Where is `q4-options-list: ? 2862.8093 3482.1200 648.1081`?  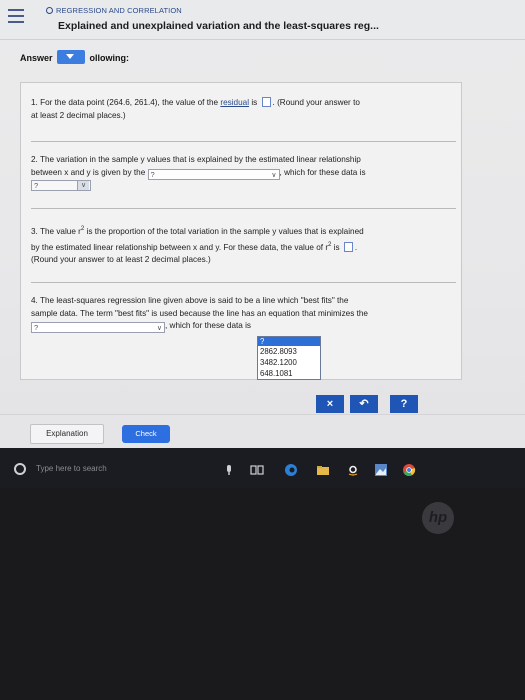
q4-options-list: ? 2862.8093 3482.1200 648.1081 is located at coordinates (289, 358).